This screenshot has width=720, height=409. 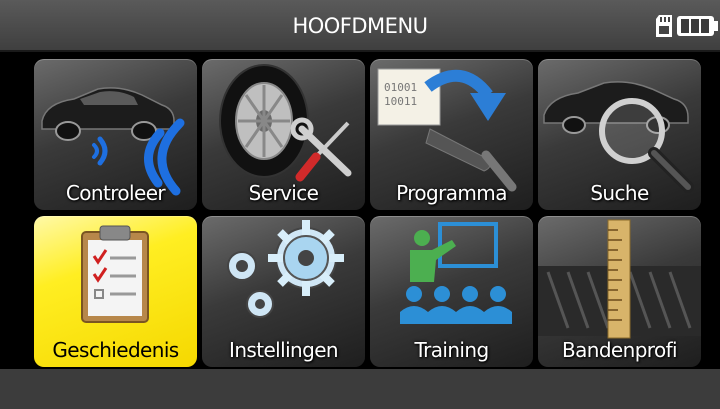 What do you see at coordinates (283, 193) in the screenshot?
I see `menu-tile-label: Service` at bounding box center [283, 193].